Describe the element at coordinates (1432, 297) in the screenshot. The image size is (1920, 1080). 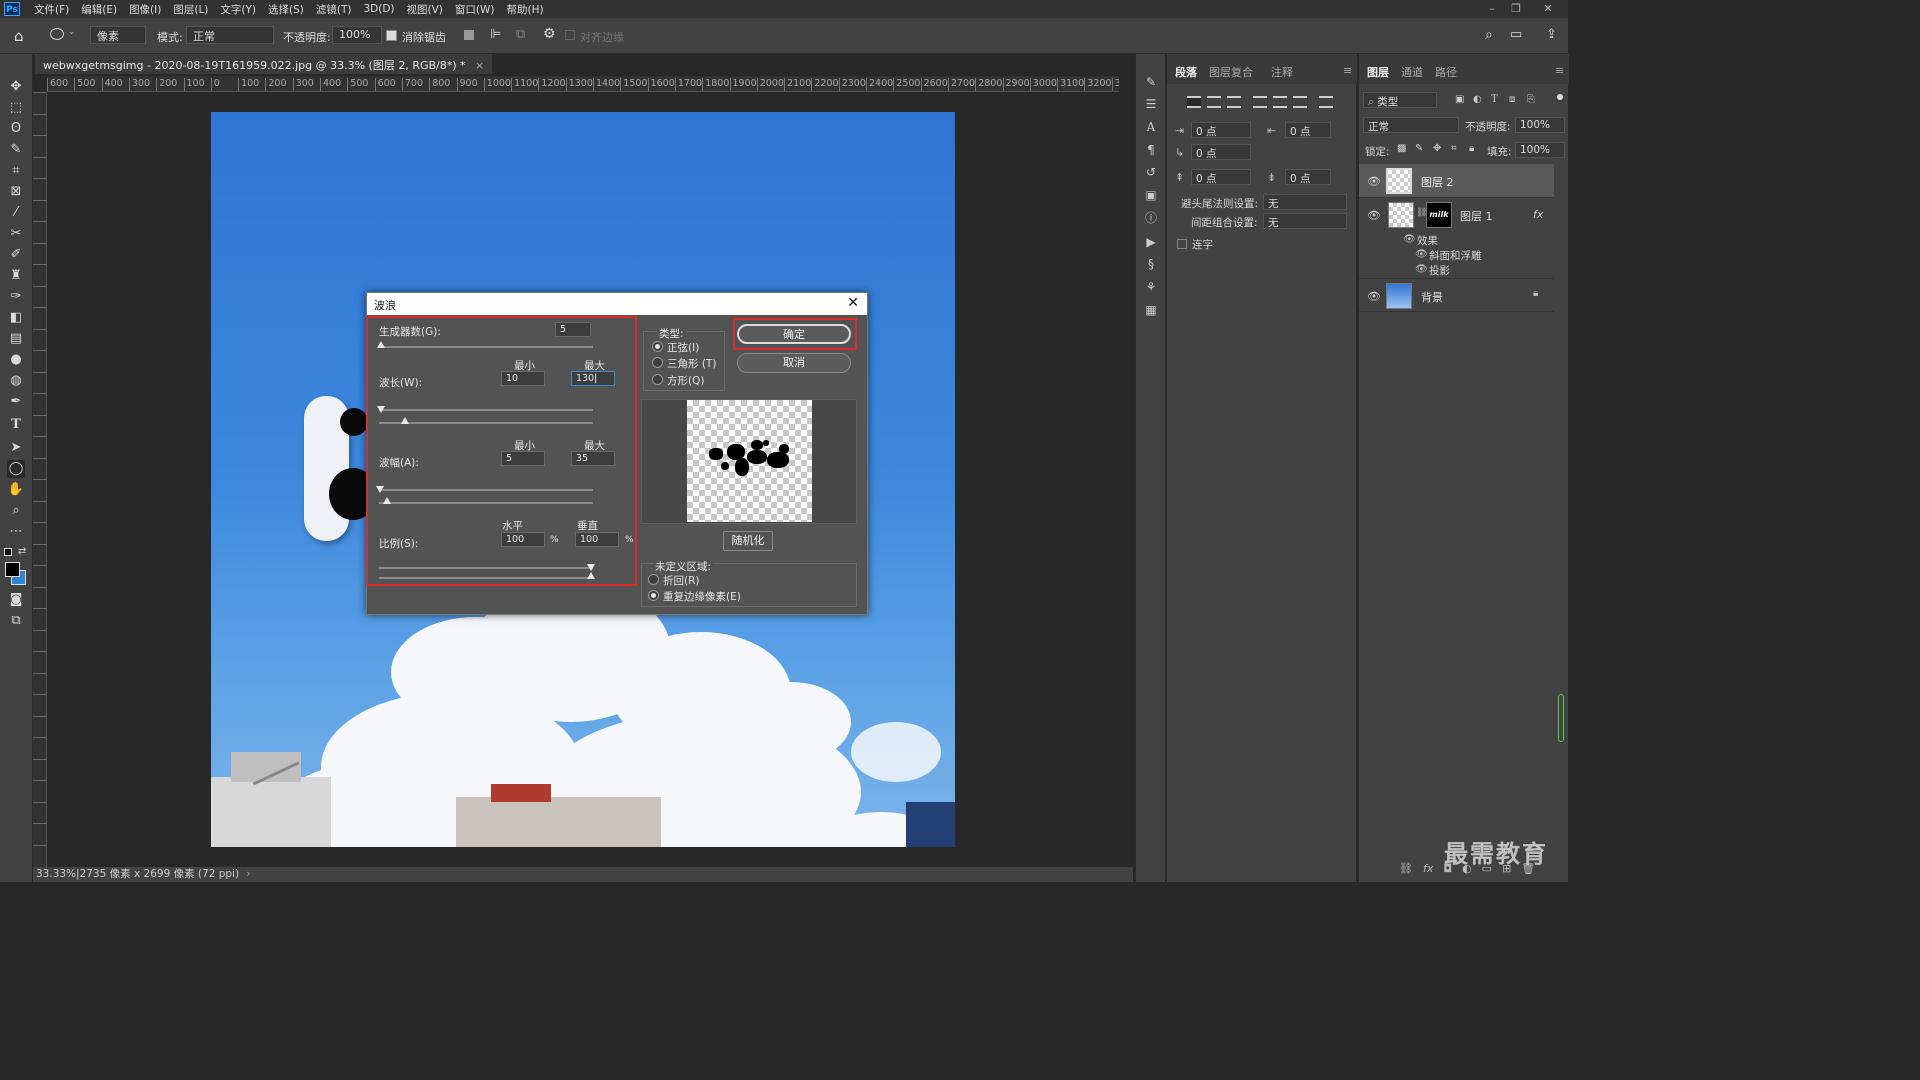
I see `layer-name: 背景` at that location.